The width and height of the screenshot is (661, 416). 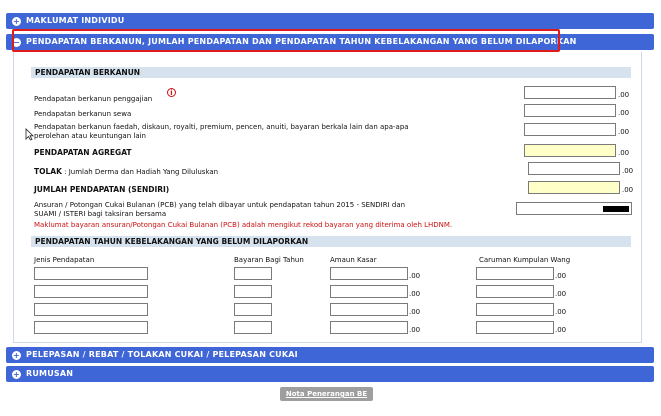 What do you see at coordinates (574, 187) in the screenshot?
I see `input-jumlah` at bounding box center [574, 187].